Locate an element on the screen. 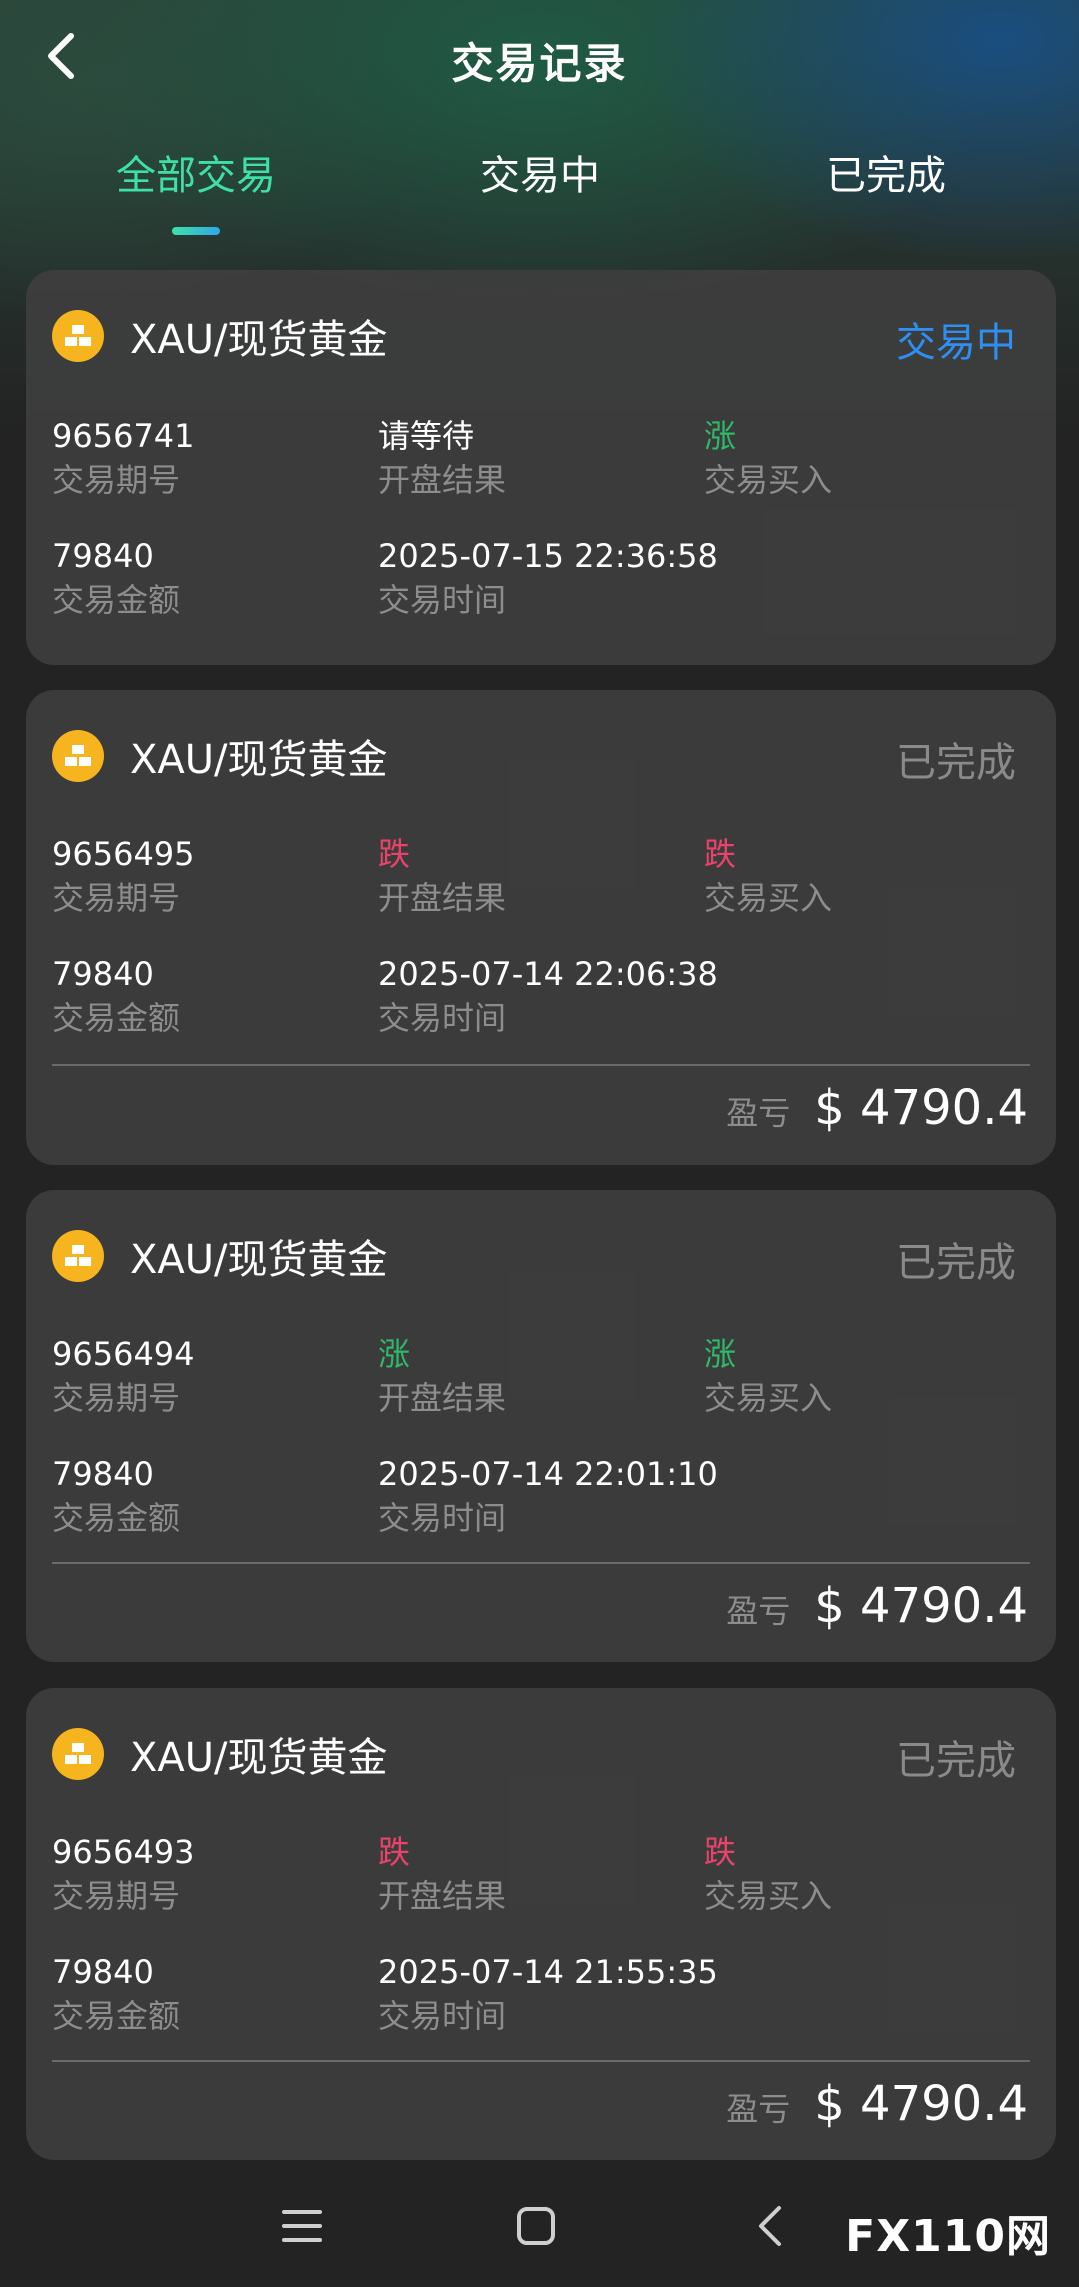 Image resolution: width=1079 pixels, height=2287 pixels. nav-back-button is located at coordinates (770, 2226).